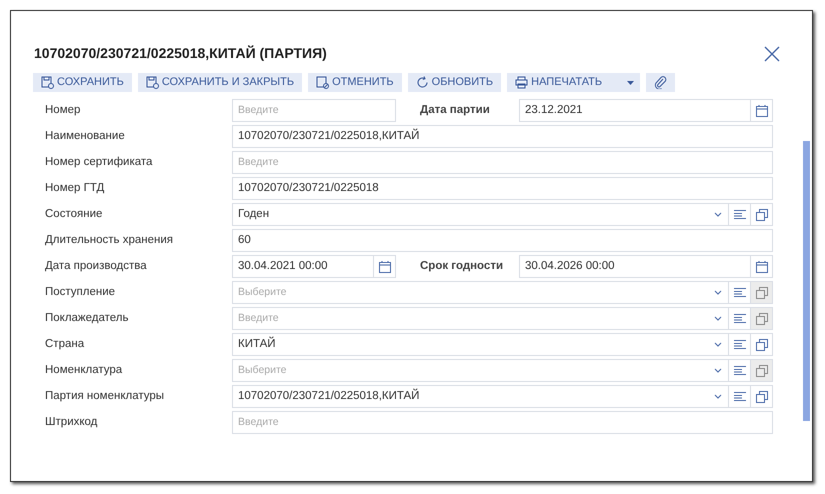  I want to click on input-field: 60, so click(502, 240).